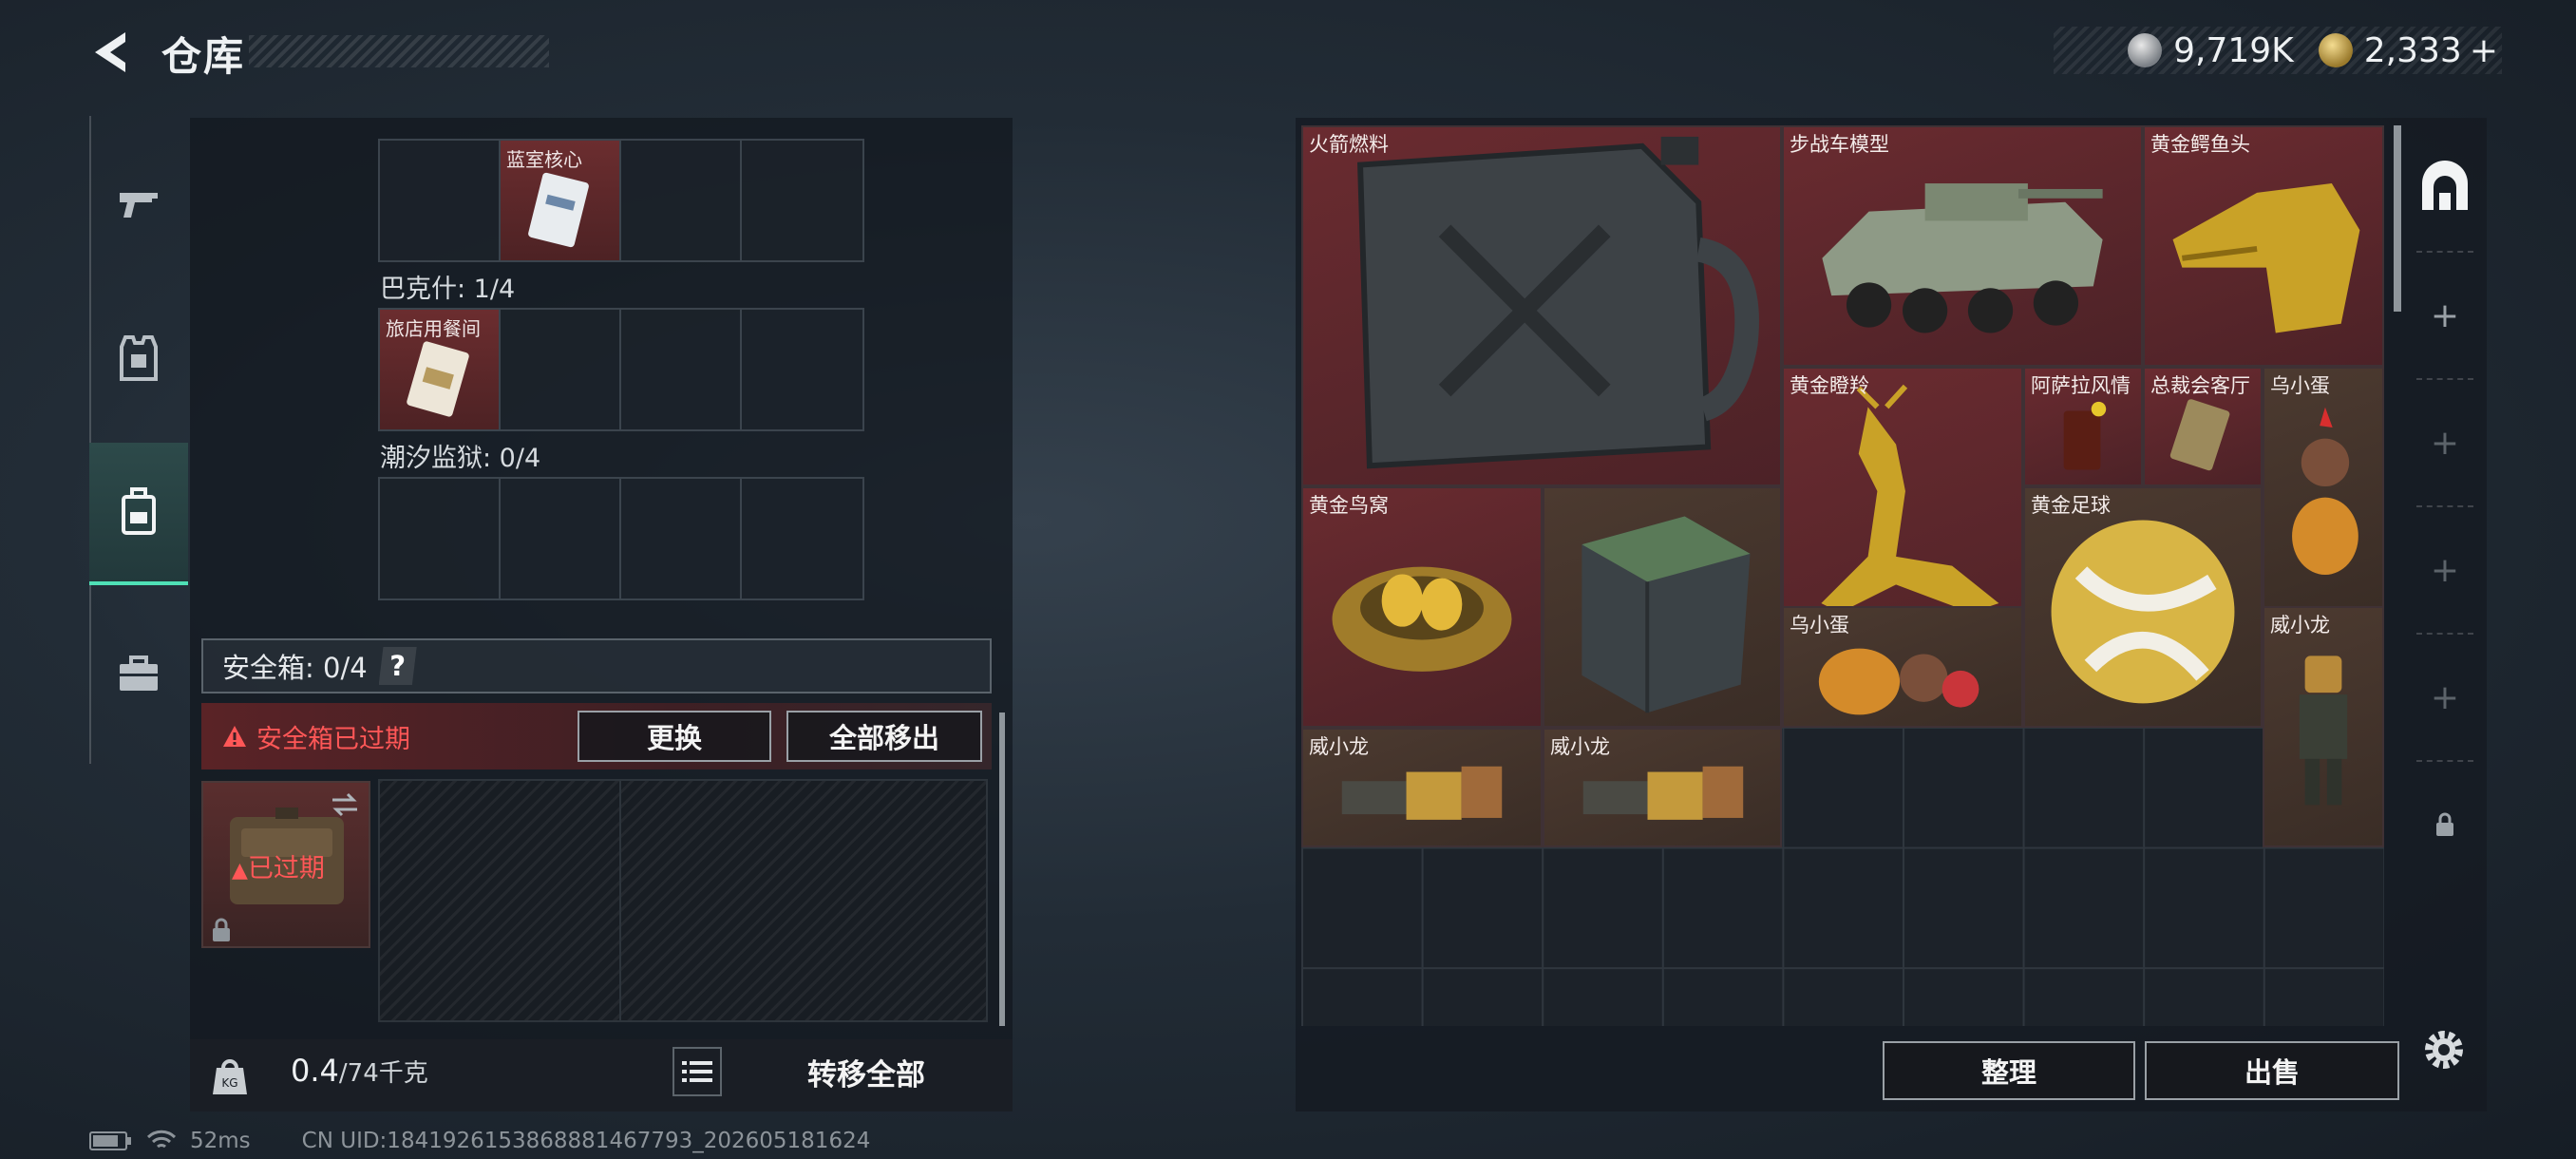 This screenshot has height=1159, width=2576. What do you see at coordinates (2203, 426) in the screenshot?
I see `stash-item-executive-lounge-card: 总裁会客厅` at bounding box center [2203, 426].